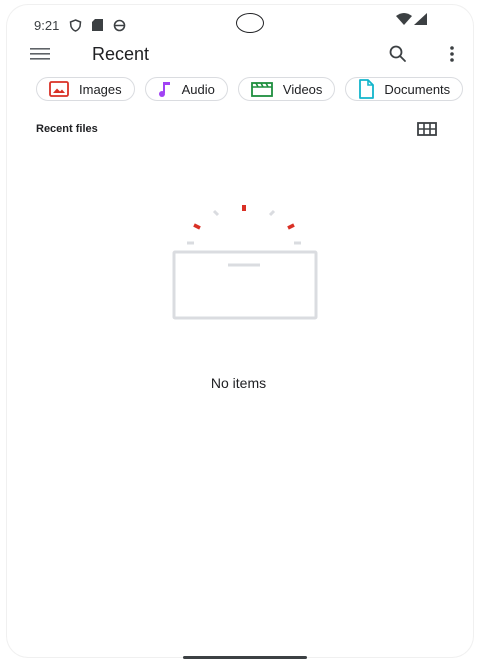  I want to click on more-vert-icon, so click(452, 54).